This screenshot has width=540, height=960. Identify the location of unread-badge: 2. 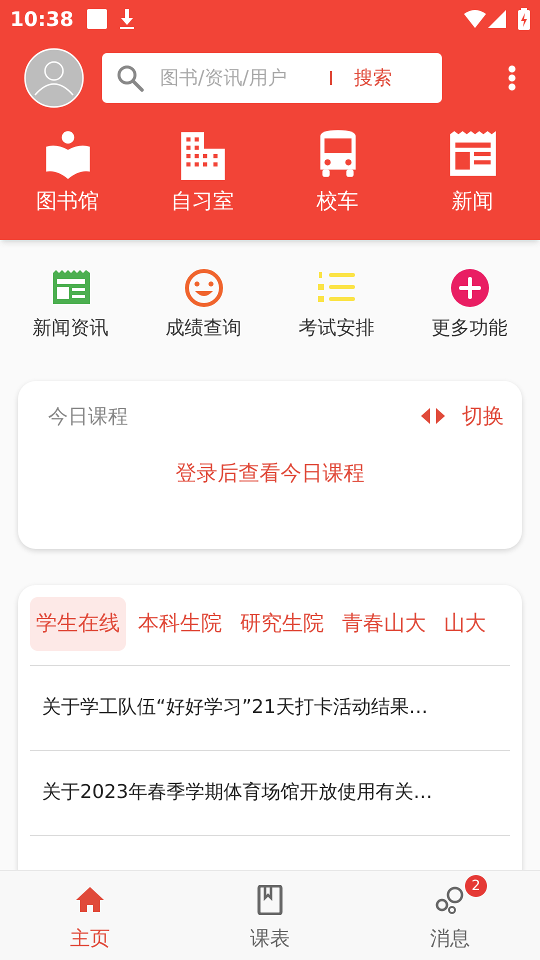
(476, 886).